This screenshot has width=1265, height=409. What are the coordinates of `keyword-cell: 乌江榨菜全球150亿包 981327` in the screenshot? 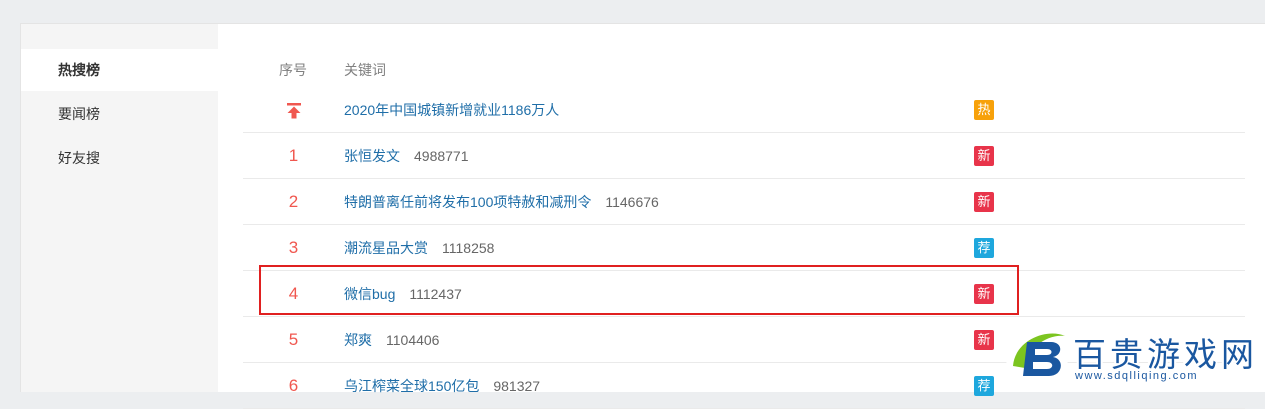 It's located at (442, 386).